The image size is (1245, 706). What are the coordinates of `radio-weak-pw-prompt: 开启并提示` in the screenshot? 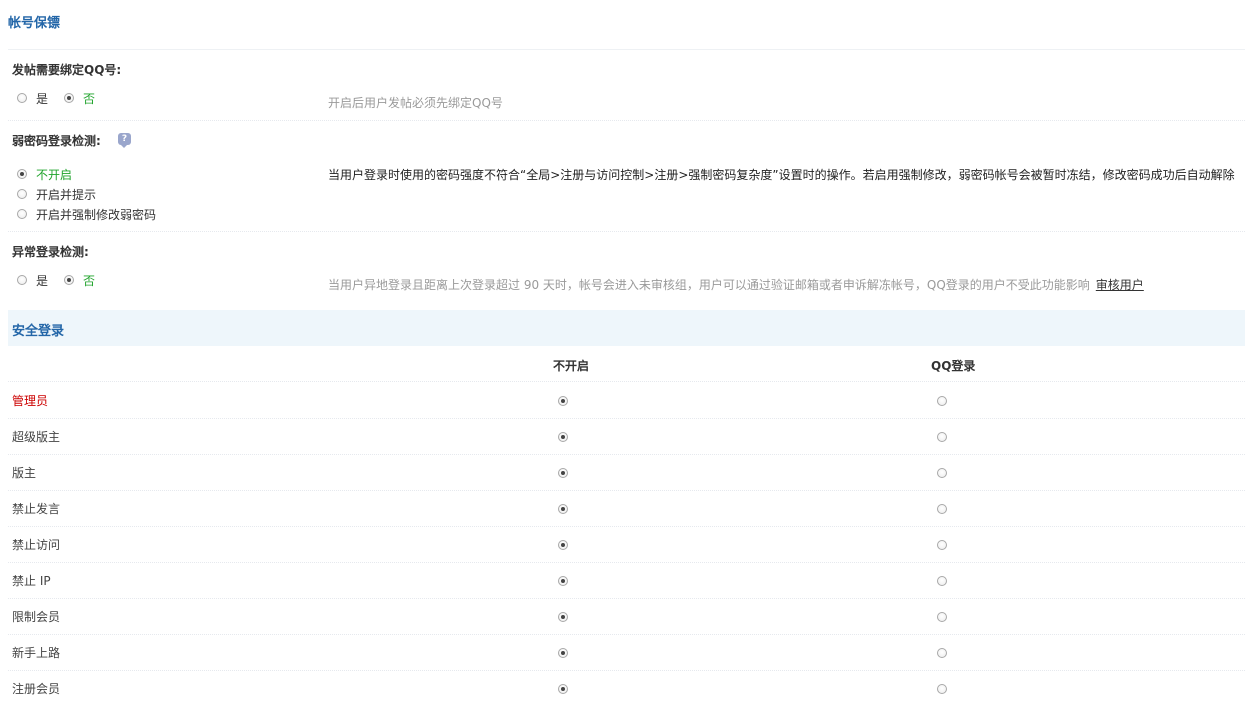 It's located at (56, 194).